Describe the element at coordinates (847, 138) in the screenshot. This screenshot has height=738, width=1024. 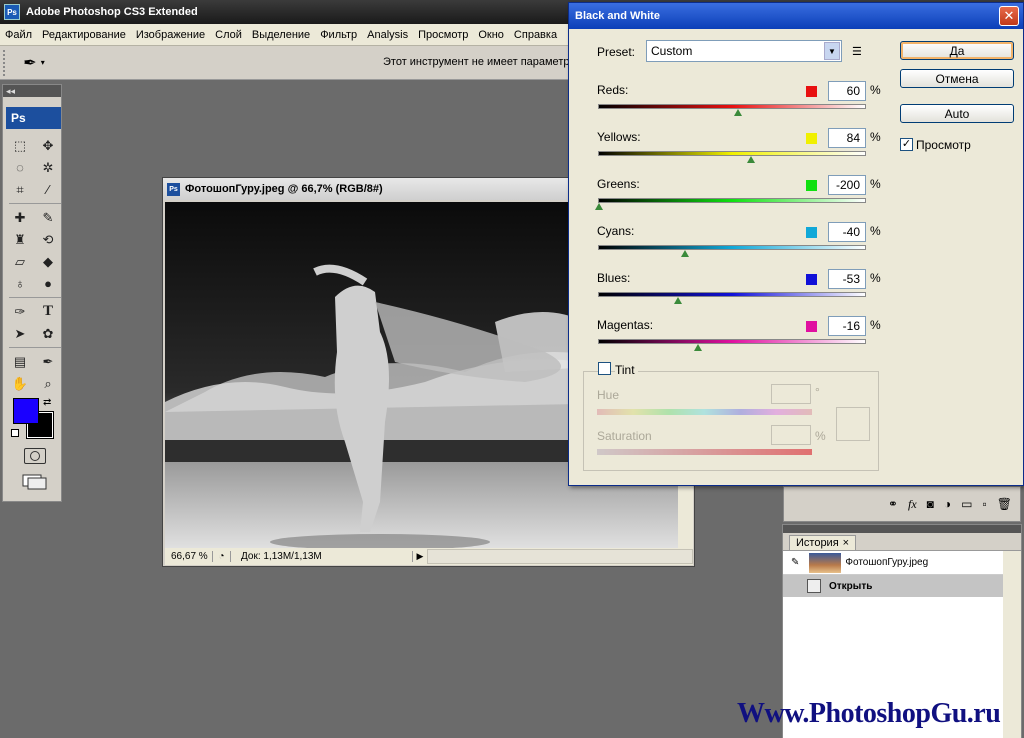
I see `slider-value-field: 84` at that location.